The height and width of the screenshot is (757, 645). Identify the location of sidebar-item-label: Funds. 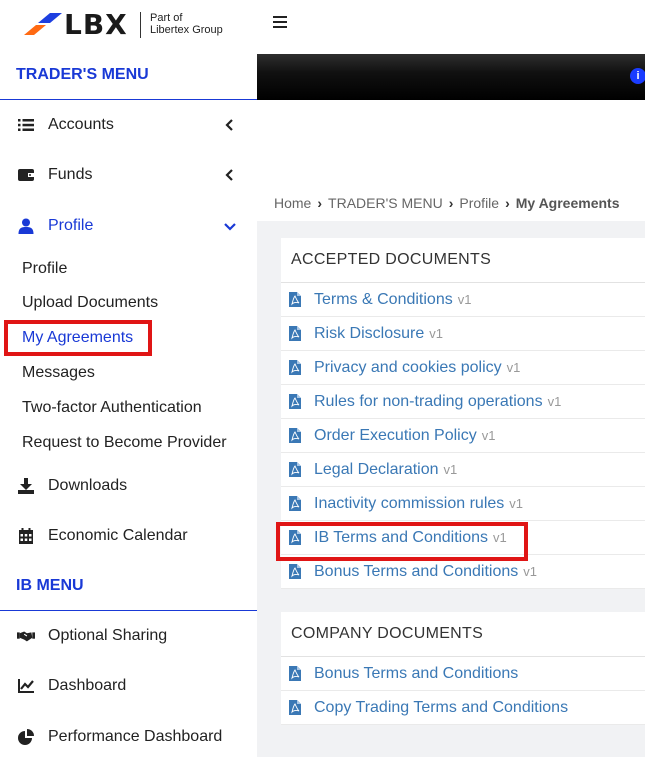
(70, 174).